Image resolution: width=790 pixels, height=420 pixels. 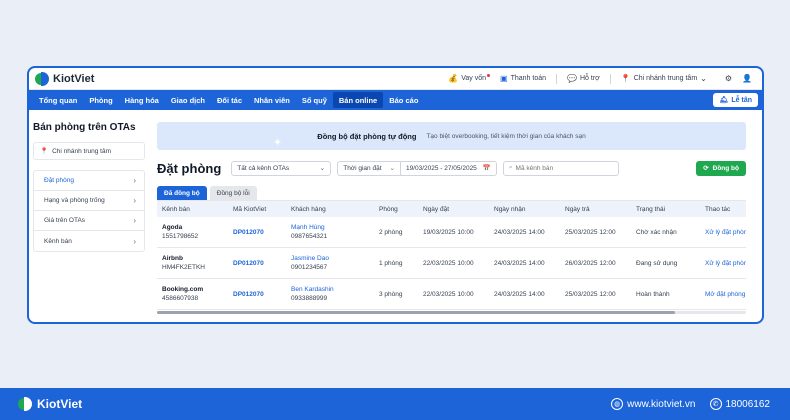 What do you see at coordinates (721, 168) in the screenshot?
I see `sync-button: ⟳ Đồng bộ` at bounding box center [721, 168].